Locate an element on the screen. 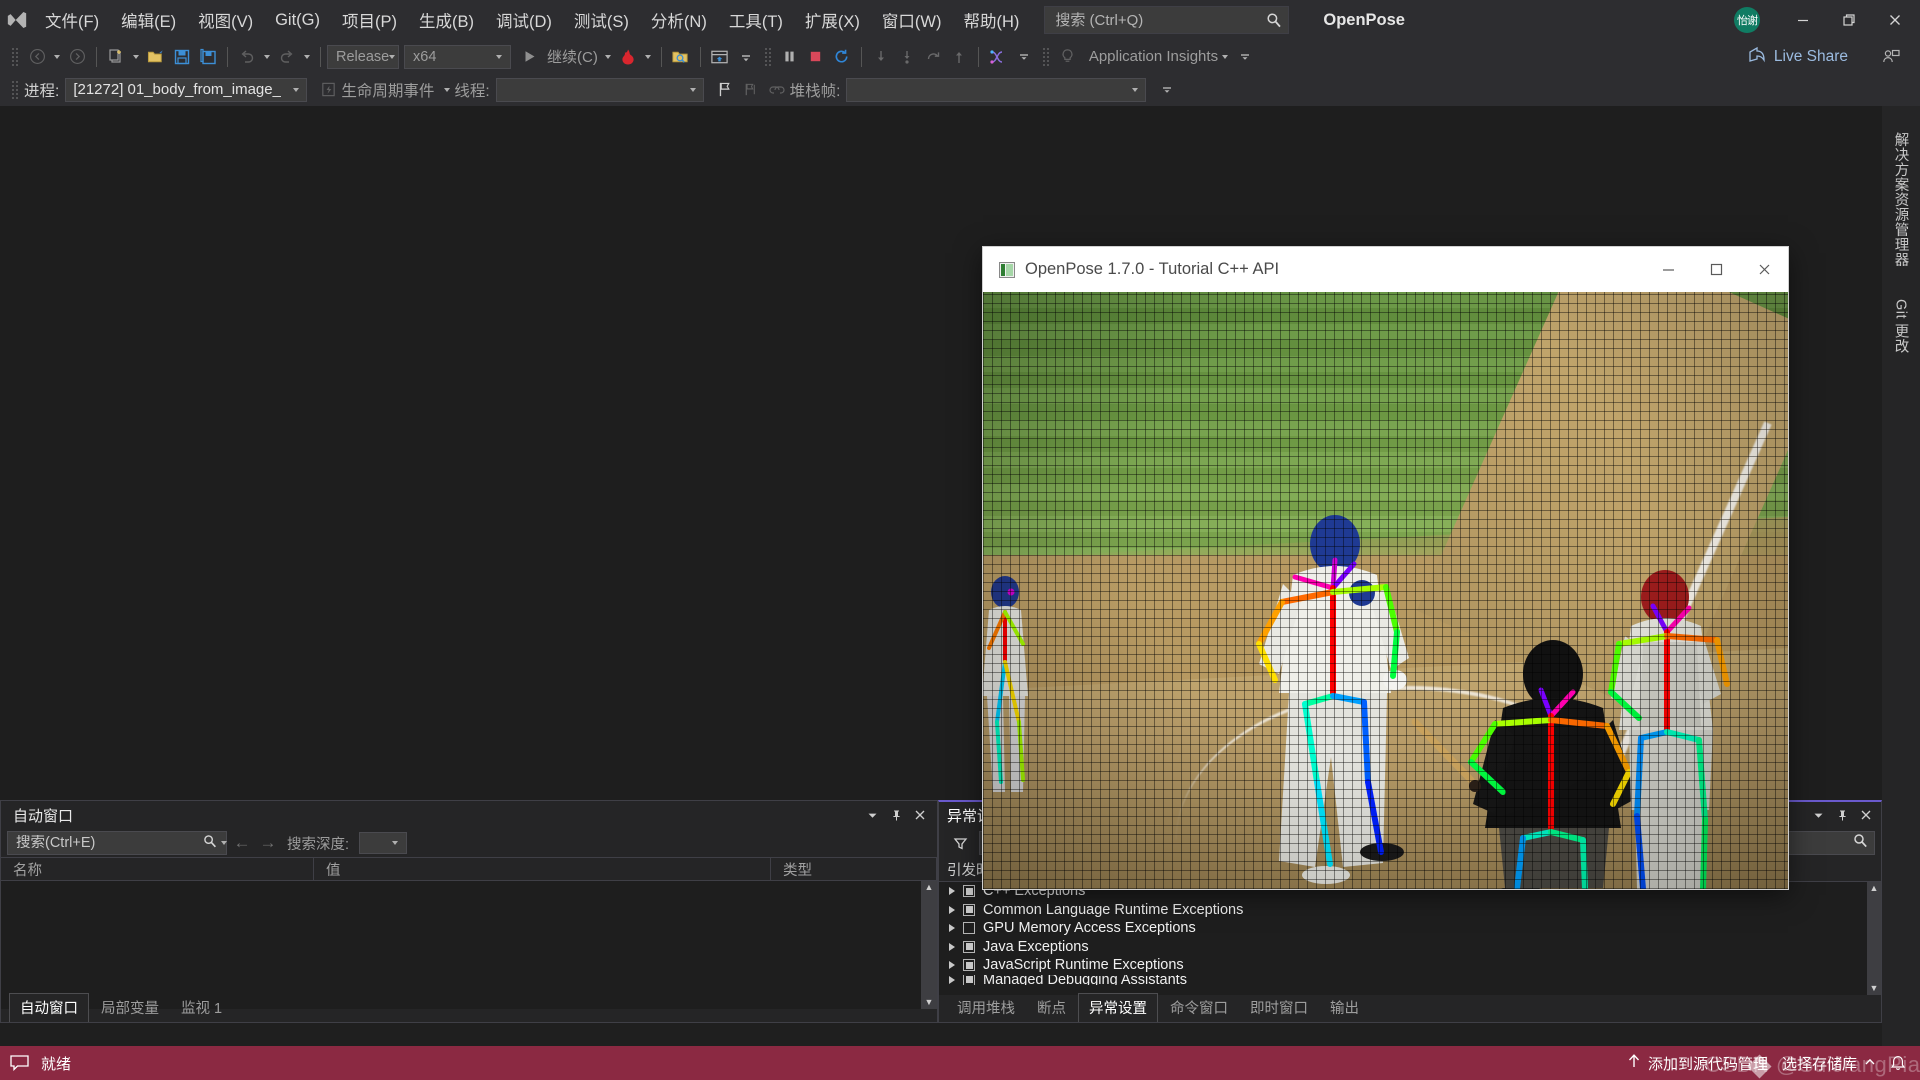 The width and height of the screenshot is (1920, 1080). tab-autos: 自动窗口 is located at coordinates (49, 1007).